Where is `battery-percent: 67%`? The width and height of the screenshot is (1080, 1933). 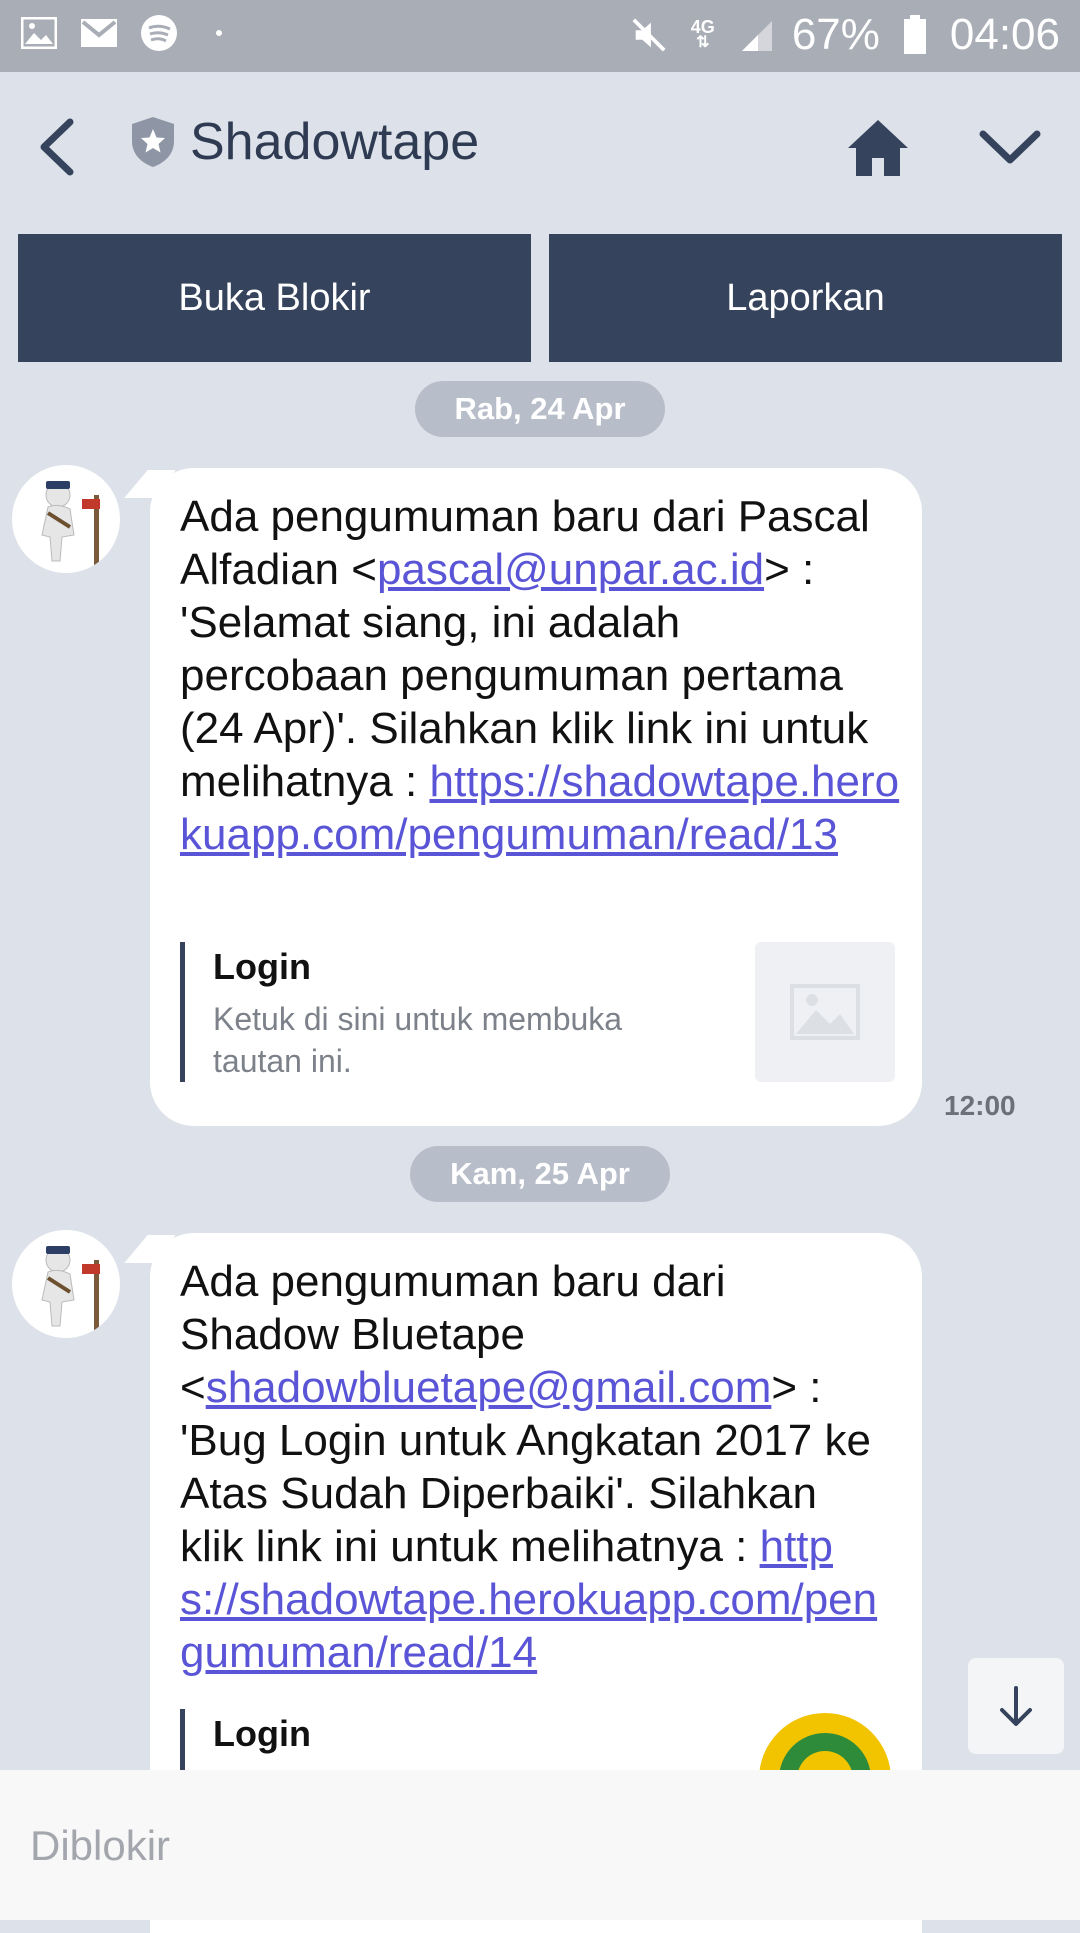
battery-percent: 67% is located at coordinates (835, 34).